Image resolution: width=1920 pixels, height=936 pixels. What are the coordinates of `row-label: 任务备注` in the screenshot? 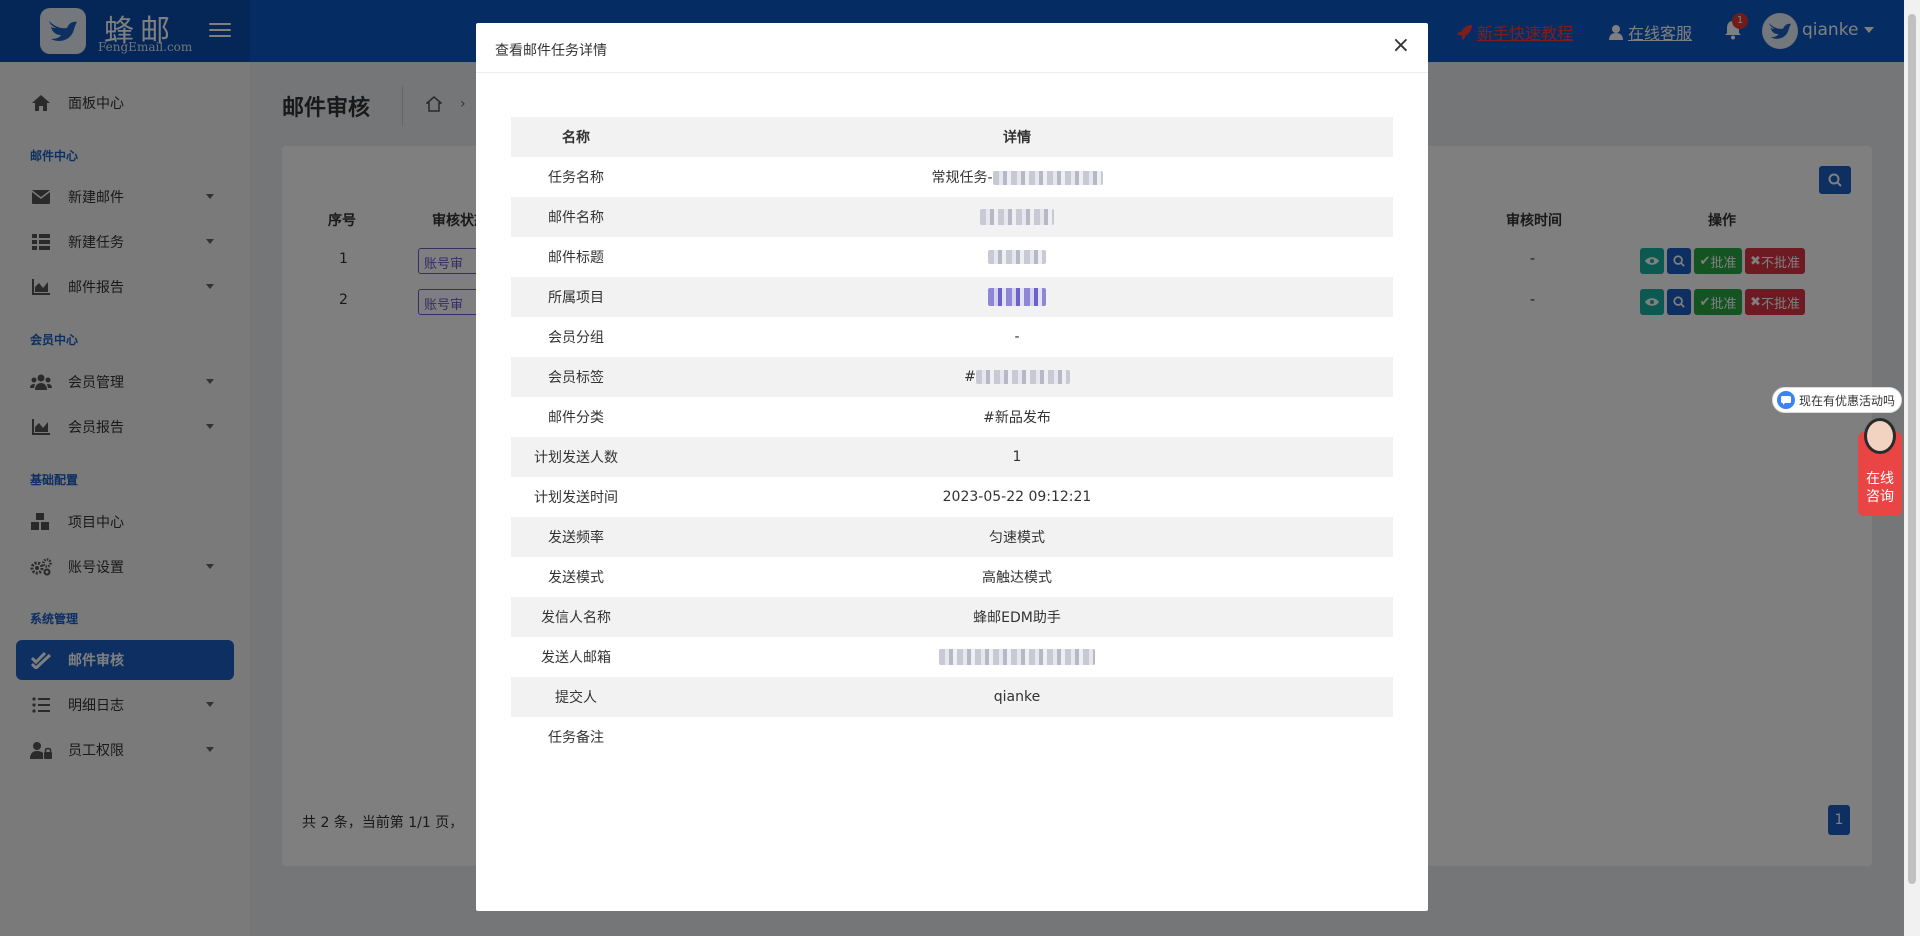 It's located at (576, 738).